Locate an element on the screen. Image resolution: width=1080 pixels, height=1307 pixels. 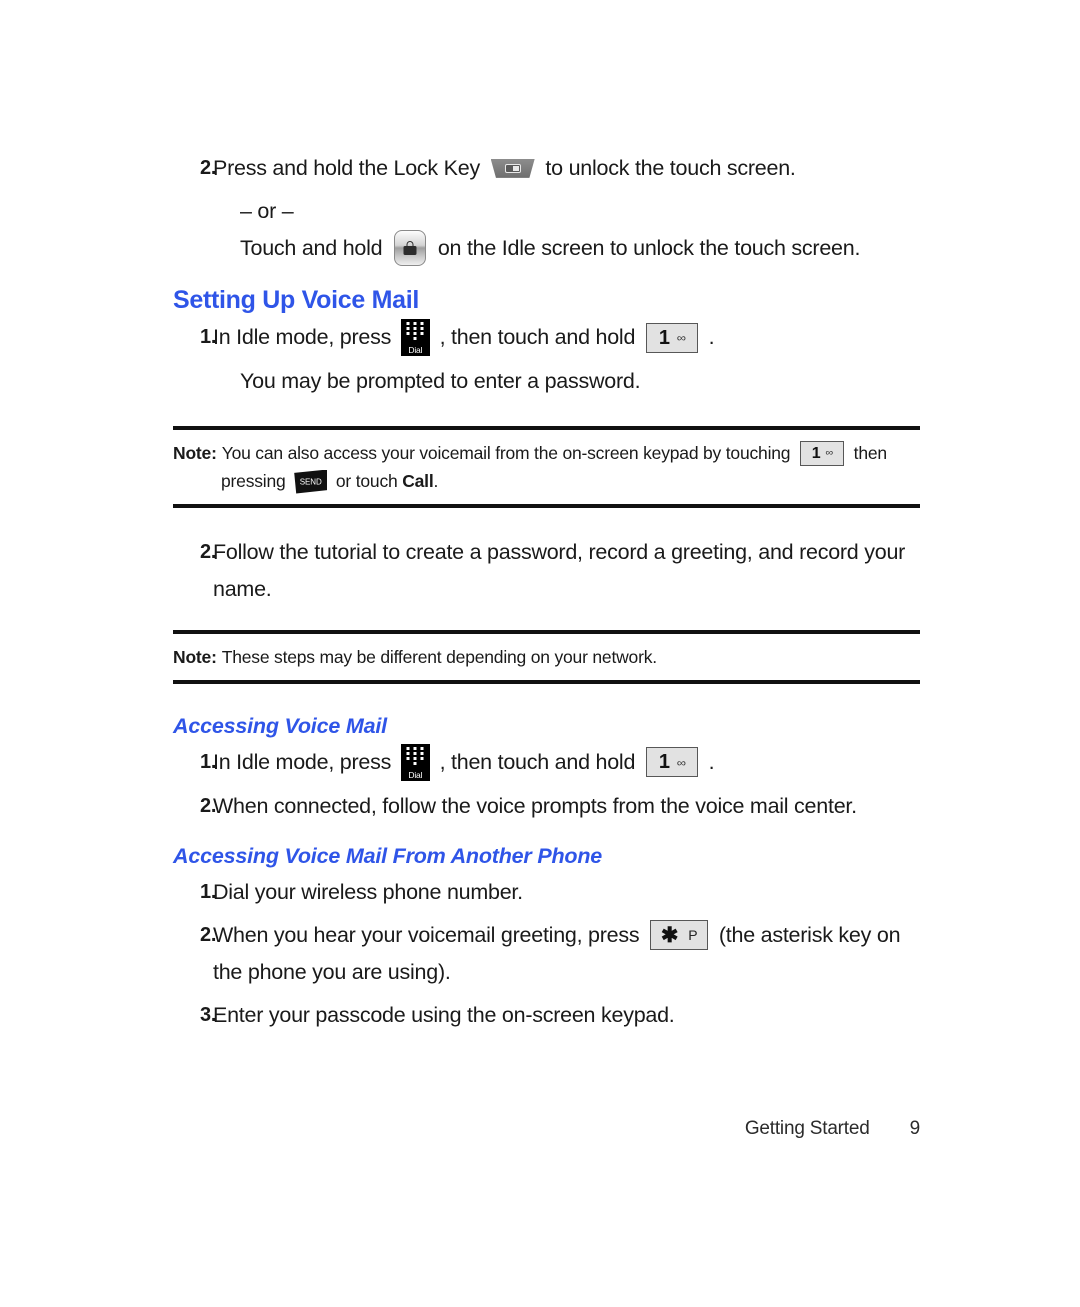
send-key-icon: SEND is located at coordinates (311, 481).